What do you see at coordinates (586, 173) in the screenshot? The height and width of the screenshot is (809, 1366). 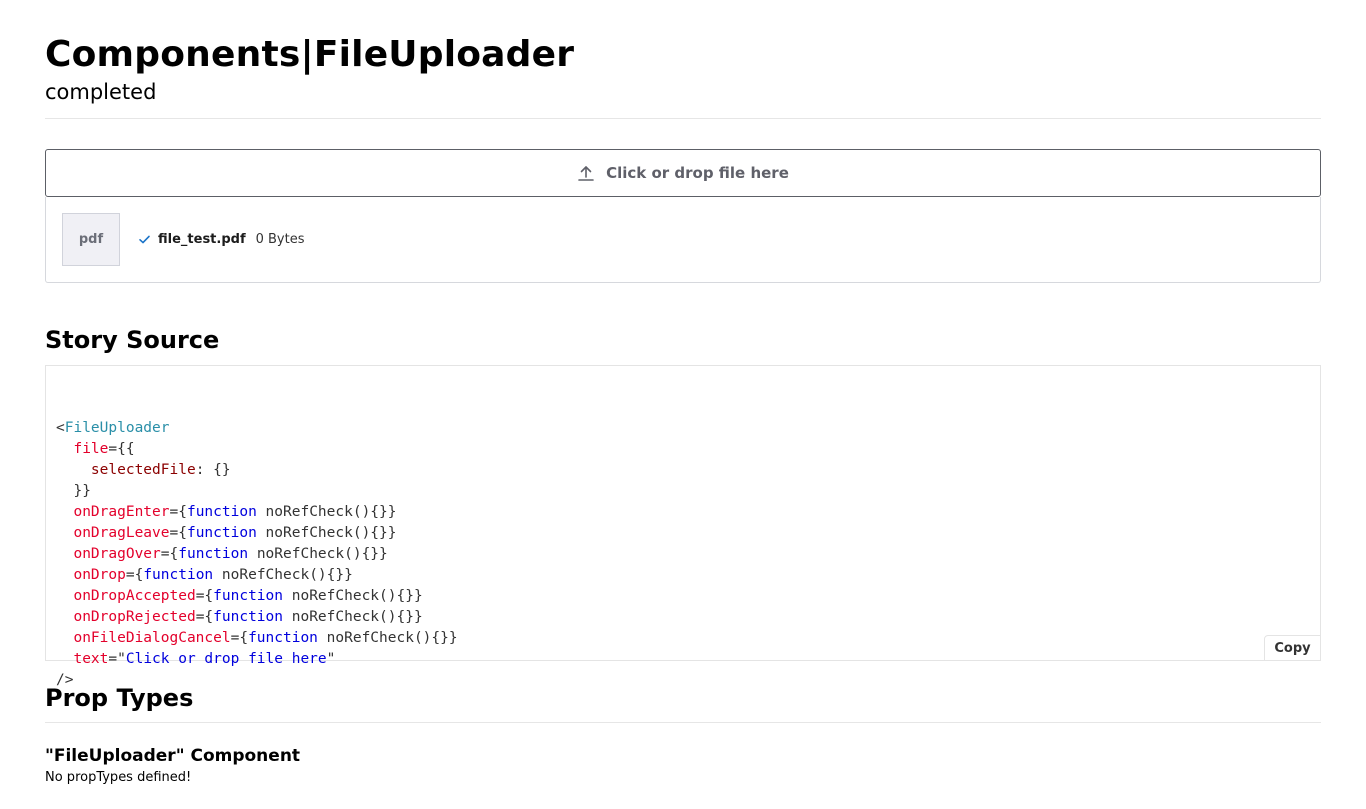 I see `upload-icon` at bounding box center [586, 173].